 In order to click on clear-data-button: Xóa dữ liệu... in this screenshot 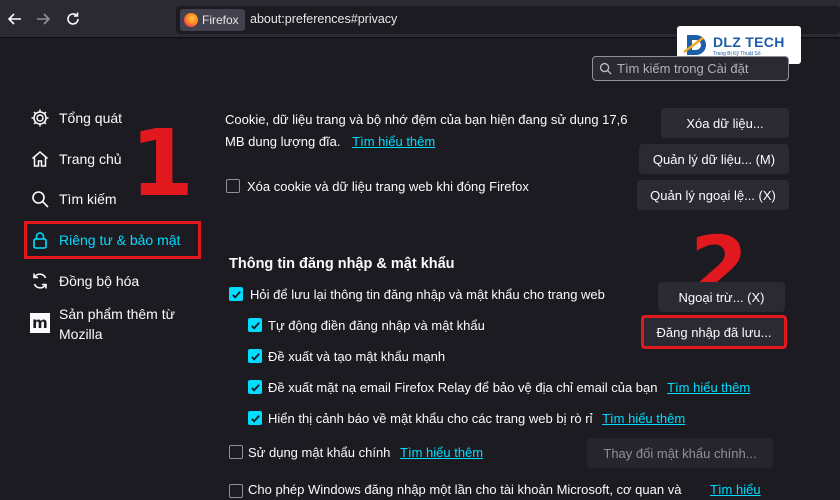, I will do `click(725, 123)`.